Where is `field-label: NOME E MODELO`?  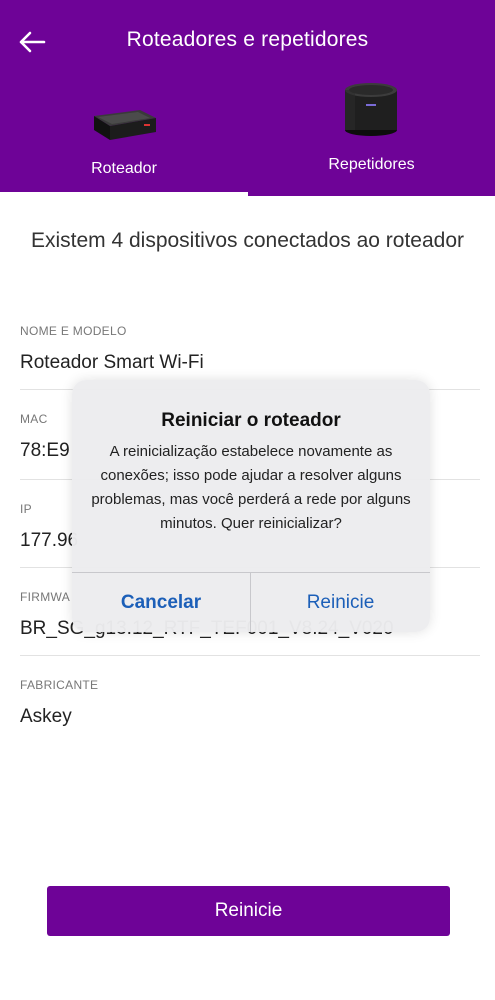
field-label: NOME E MODELO is located at coordinates (73, 331).